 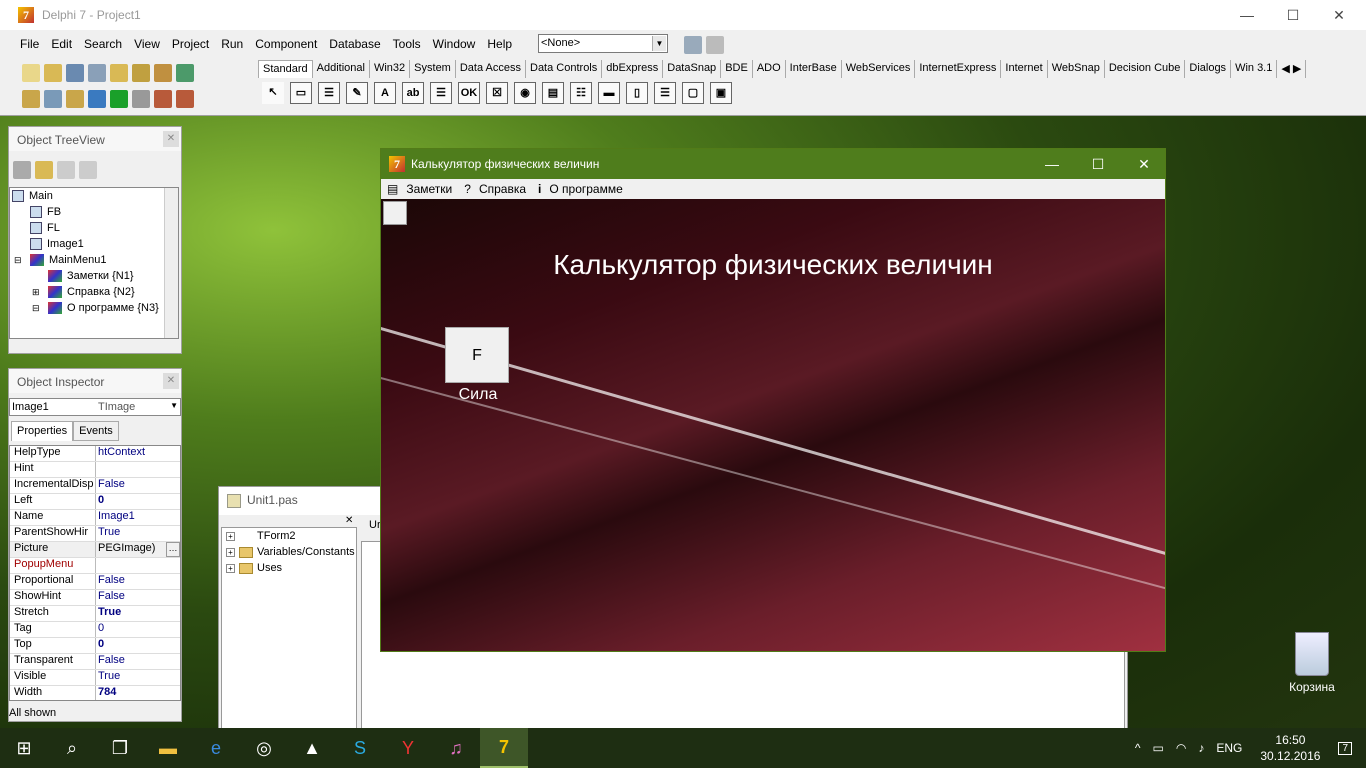 What do you see at coordinates (95, 693) in the screenshot?
I see `property-row: Width 784` at bounding box center [95, 693].